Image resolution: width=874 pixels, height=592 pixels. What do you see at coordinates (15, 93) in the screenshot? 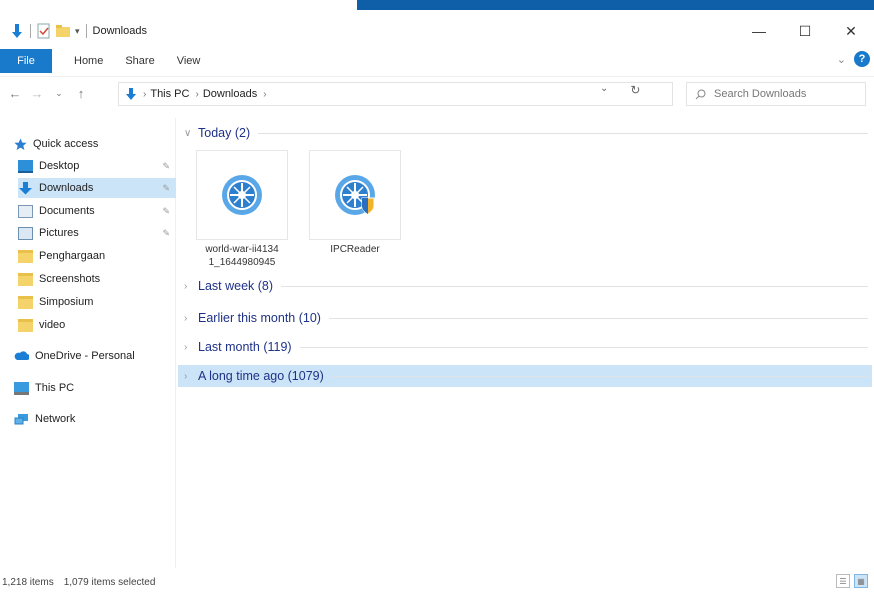
I see `back-arrow-icon: ←` at bounding box center [15, 93].